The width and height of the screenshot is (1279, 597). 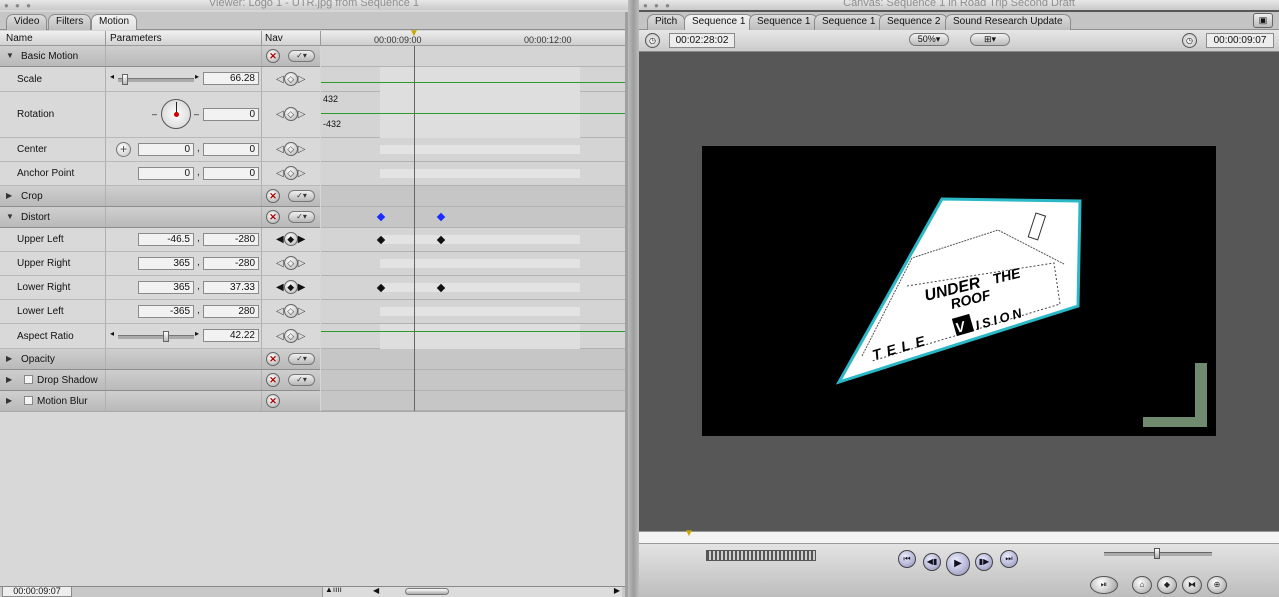 What do you see at coordinates (333, 589) in the screenshot?
I see `zoom-slider-icon: ▲ıııı` at bounding box center [333, 589].